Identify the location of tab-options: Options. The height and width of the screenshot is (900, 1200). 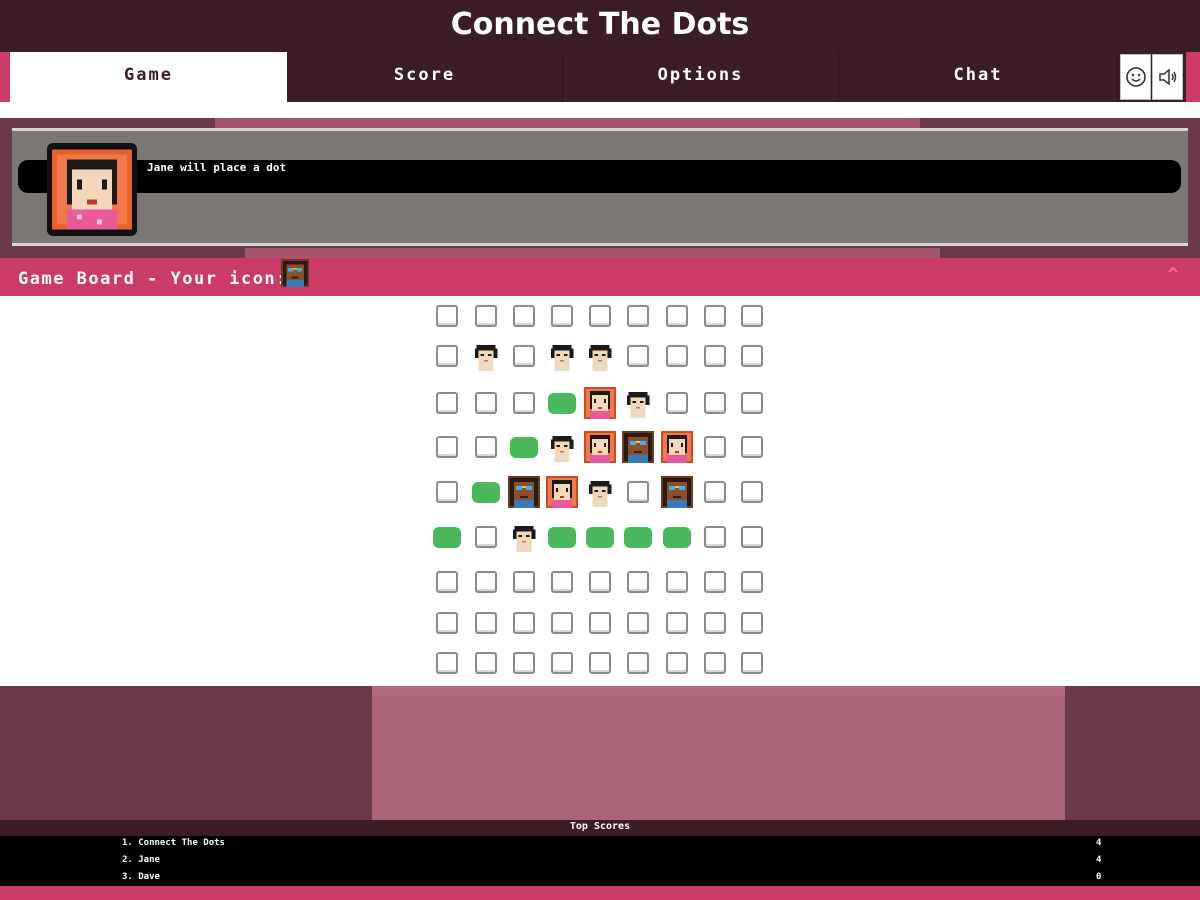
(701, 77).